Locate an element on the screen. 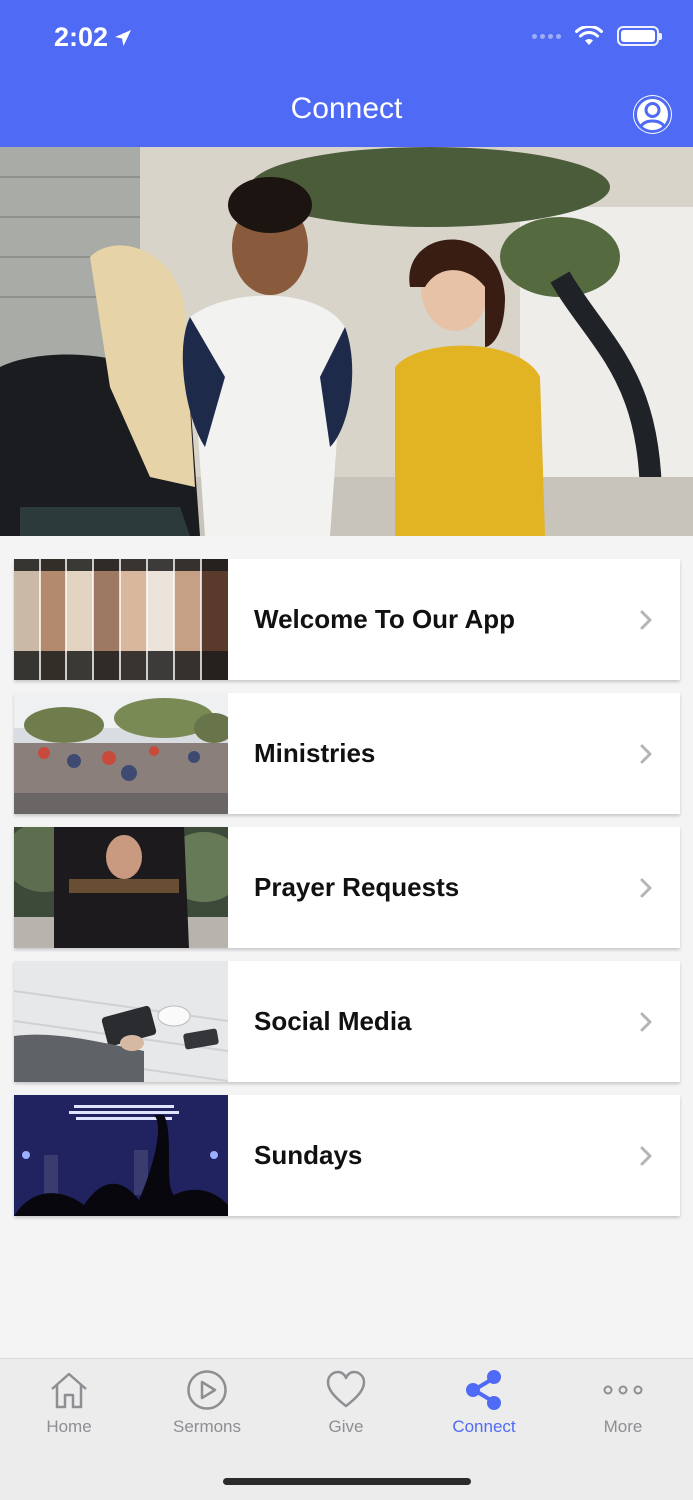  tab-home: Home is located at coordinates (69, 1403).